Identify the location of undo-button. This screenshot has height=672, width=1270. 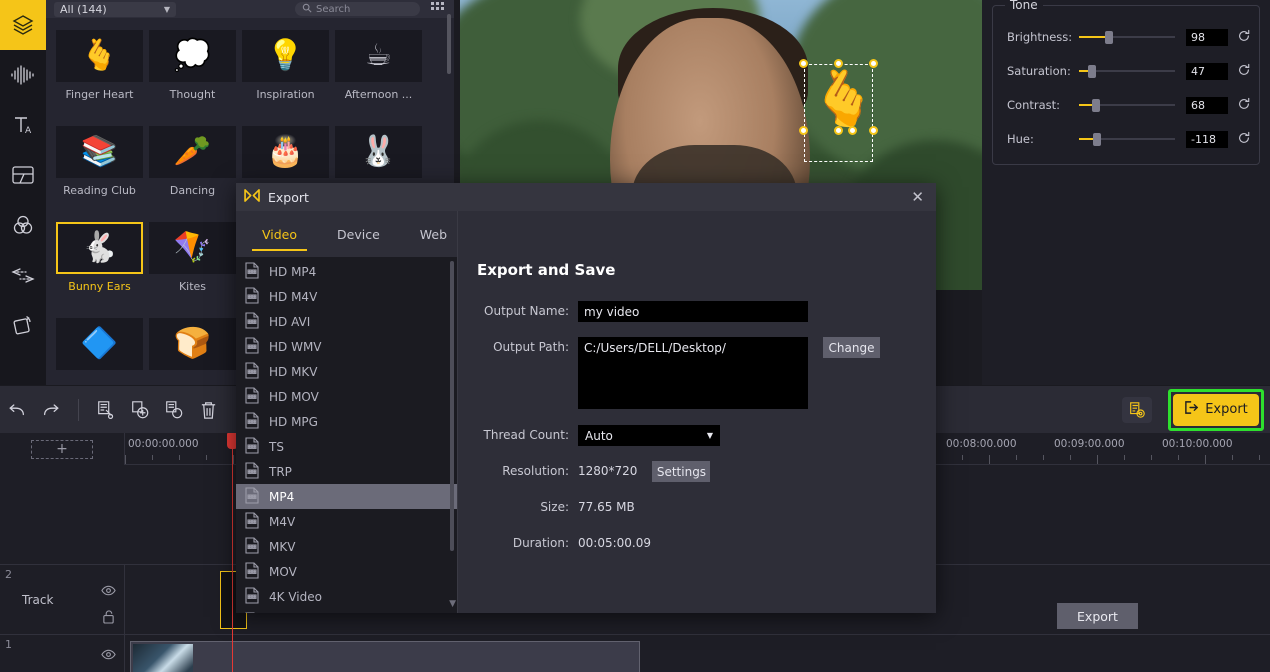
(17, 410).